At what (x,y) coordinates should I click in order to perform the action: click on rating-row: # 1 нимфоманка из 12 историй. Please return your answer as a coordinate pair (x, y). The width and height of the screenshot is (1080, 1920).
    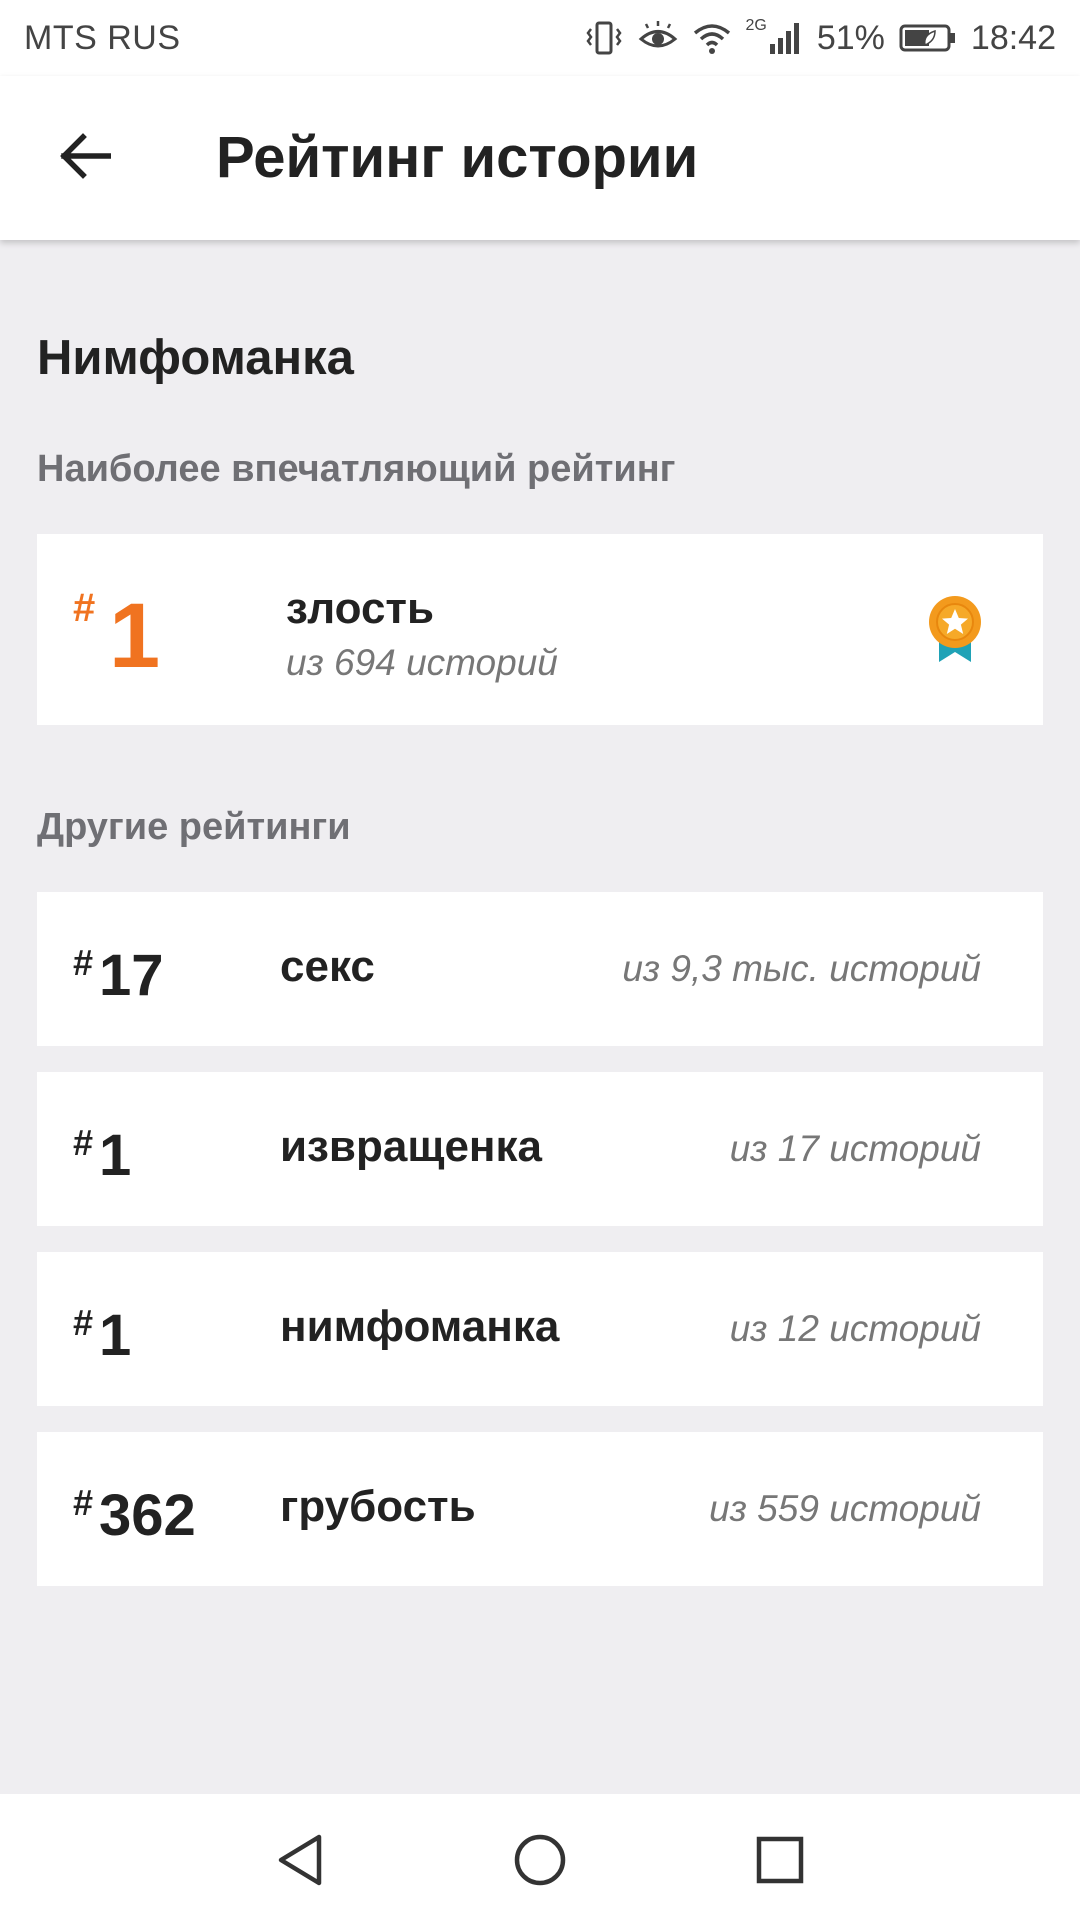
    Looking at the image, I should click on (540, 1329).